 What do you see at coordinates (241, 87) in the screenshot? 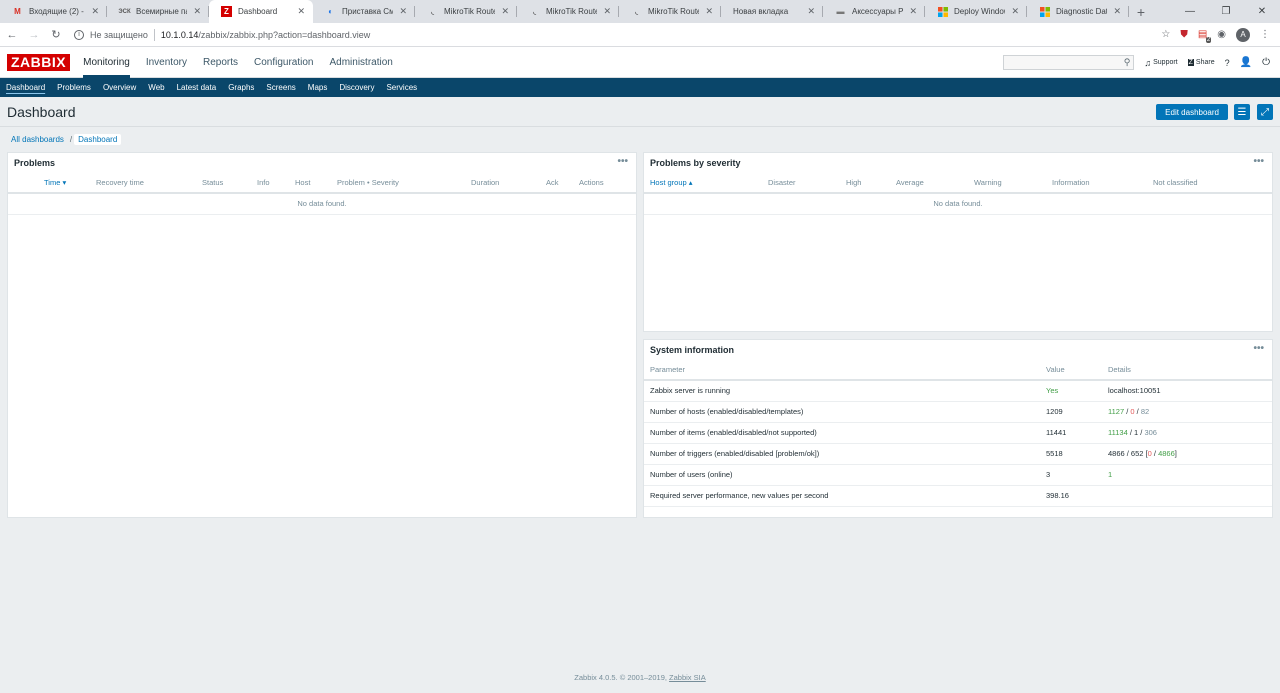
I see `submenu-graphs: Graphs` at bounding box center [241, 87].